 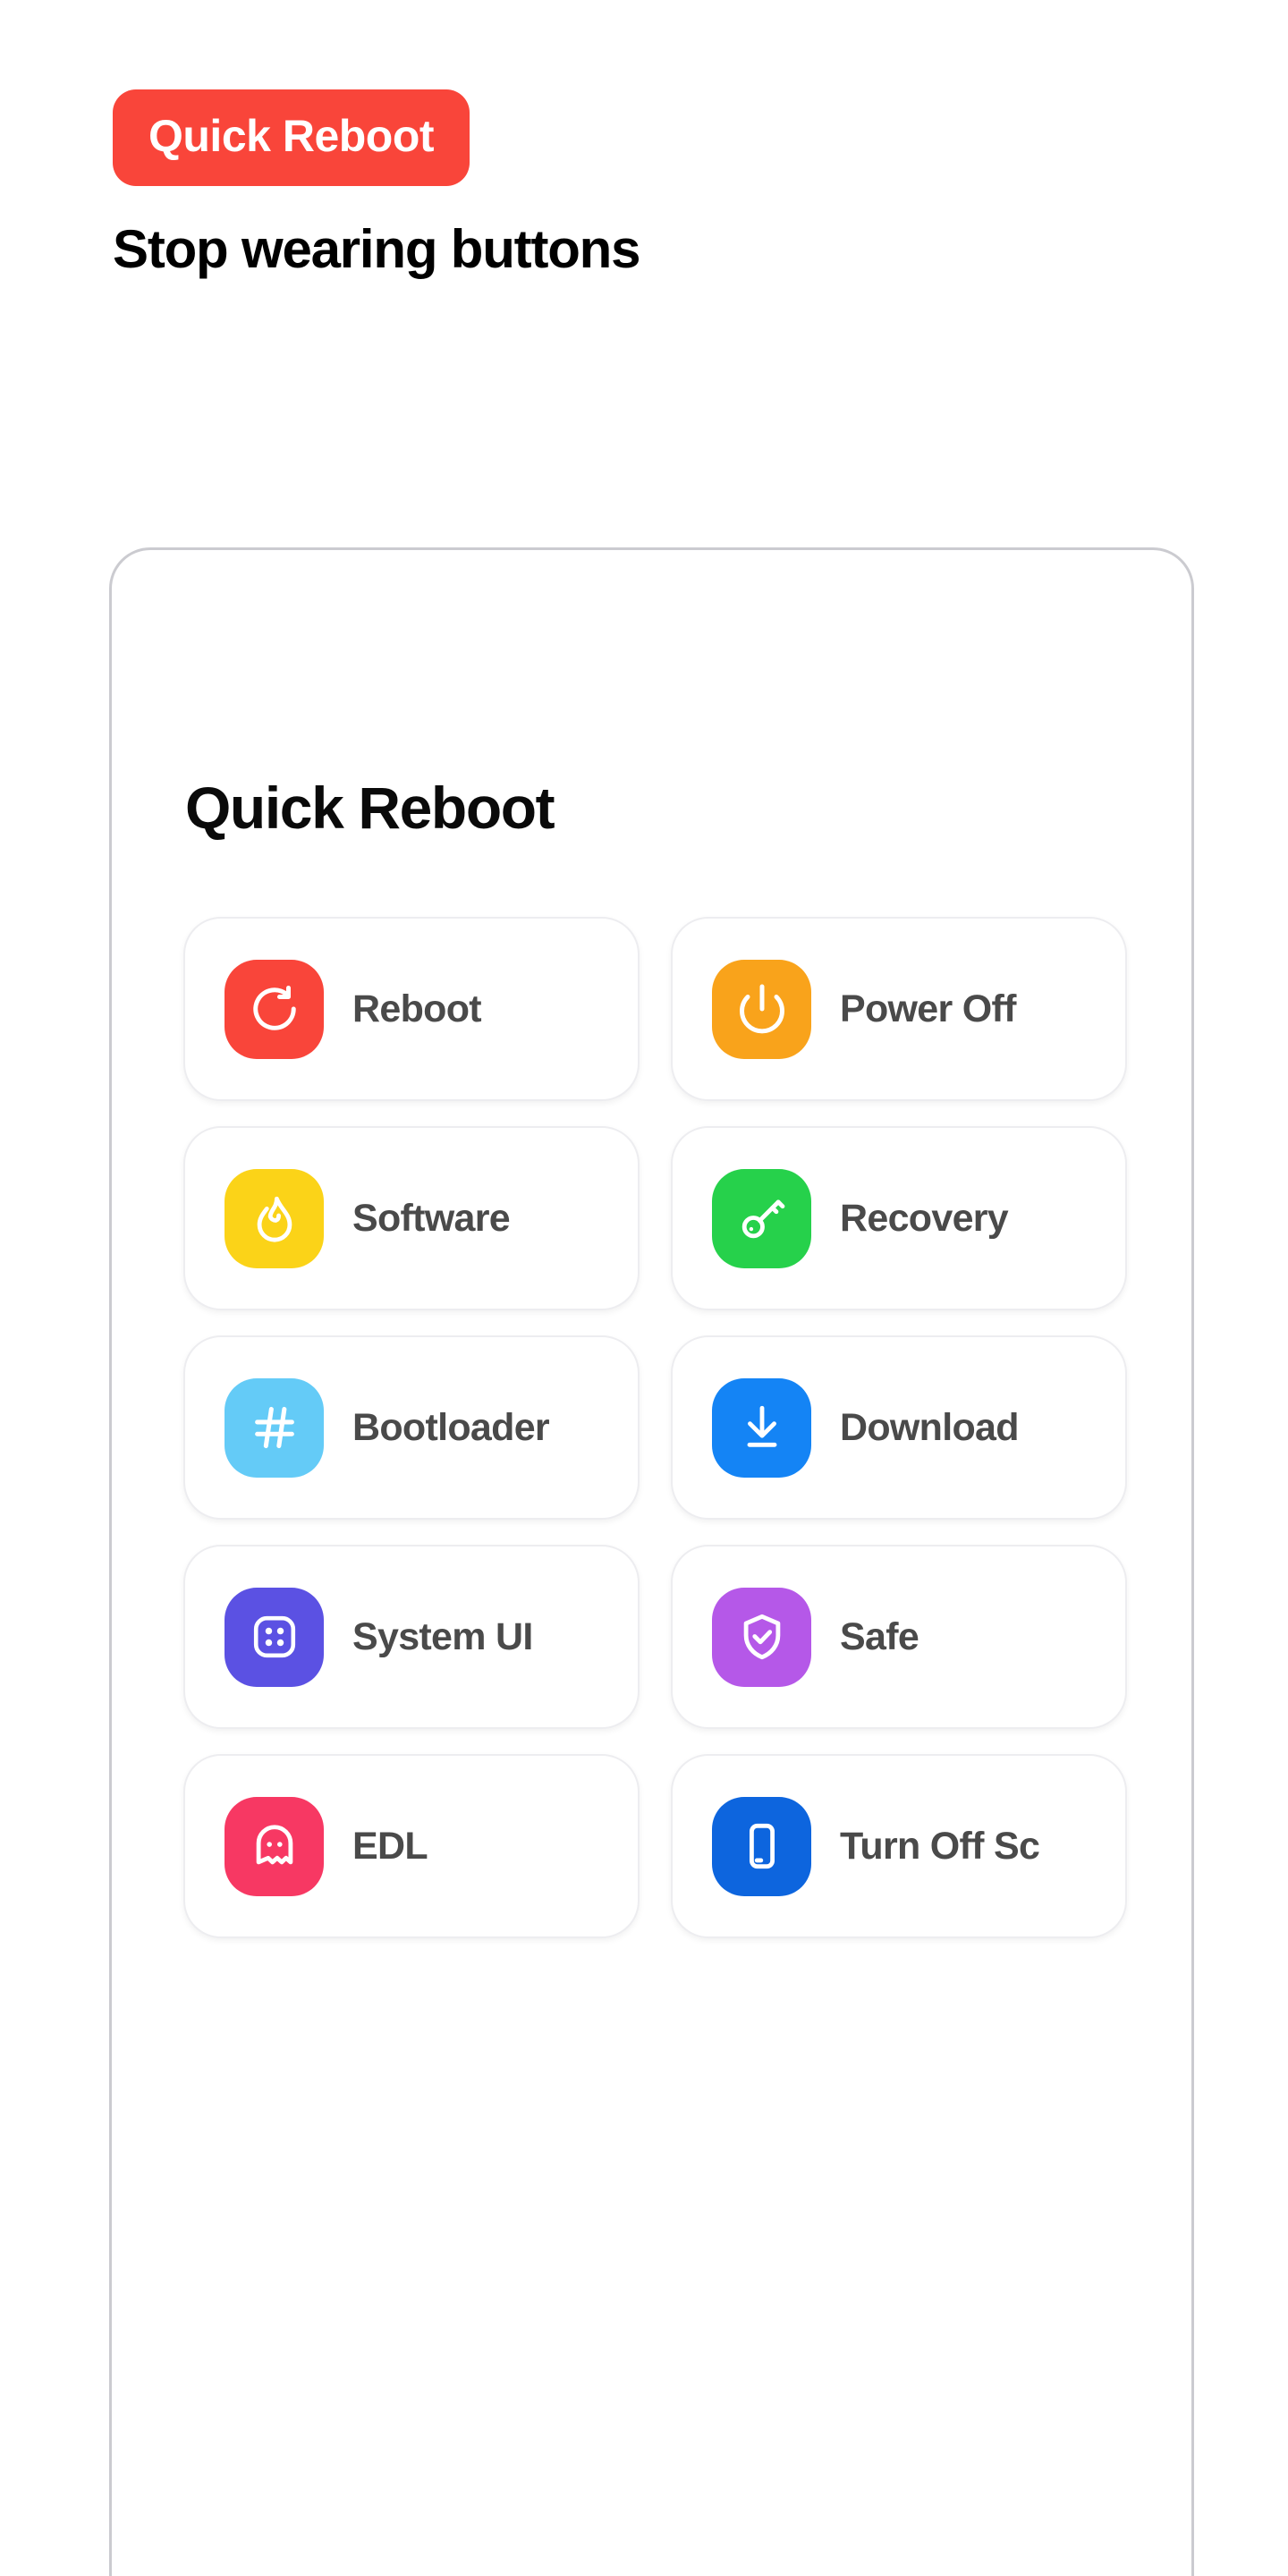 I want to click on power-icon-tile, so click(x=761, y=1009).